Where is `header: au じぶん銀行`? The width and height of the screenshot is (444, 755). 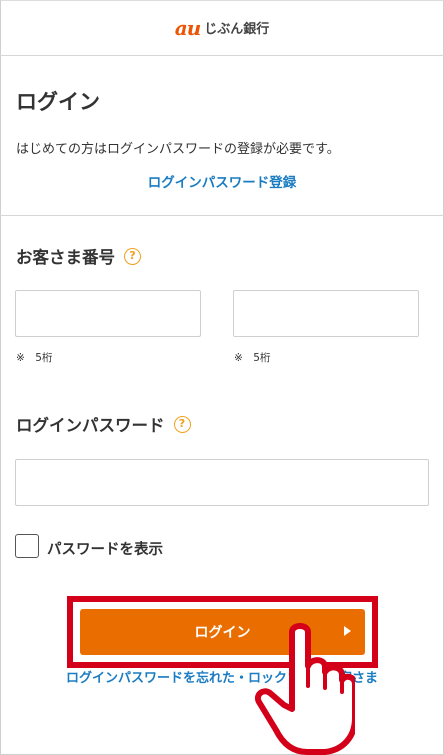
header: au じぶん銀行 is located at coordinates (222, 28).